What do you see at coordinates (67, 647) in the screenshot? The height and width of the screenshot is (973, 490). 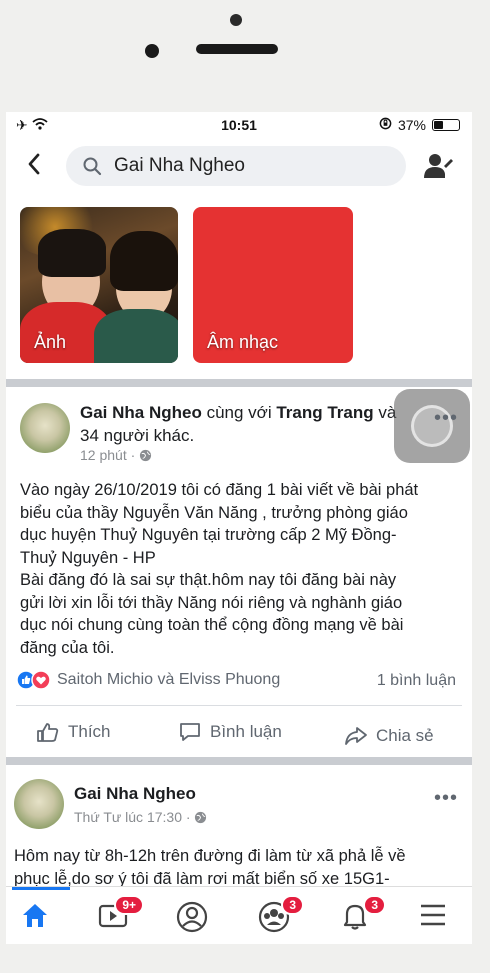 I see `post-body-line: đăng của tôi.` at bounding box center [67, 647].